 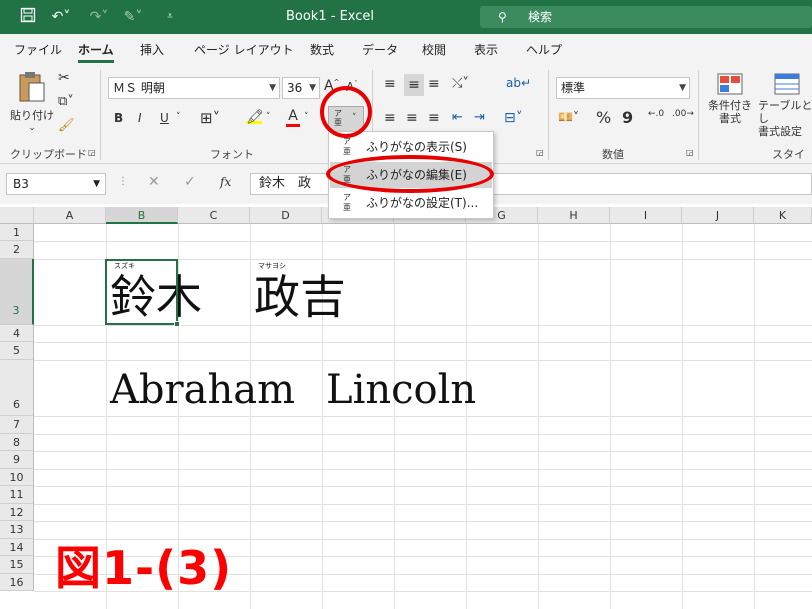 I want to click on row-header-6: 6, so click(x=17, y=388).